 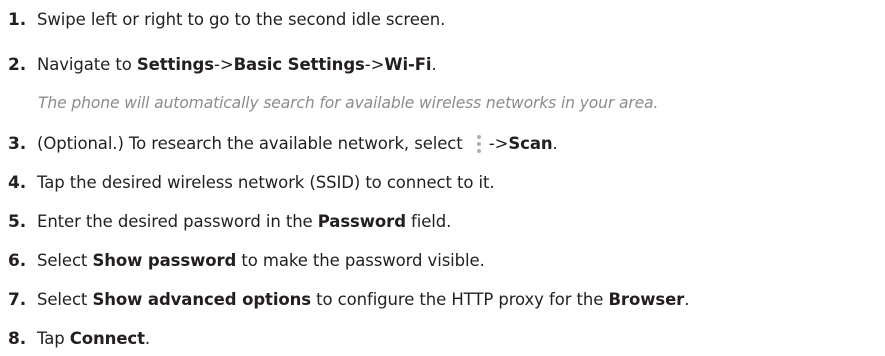 What do you see at coordinates (202, 299) in the screenshot?
I see `show-advanced-options-label: Show advanced options` at bounding box center [202, 299].